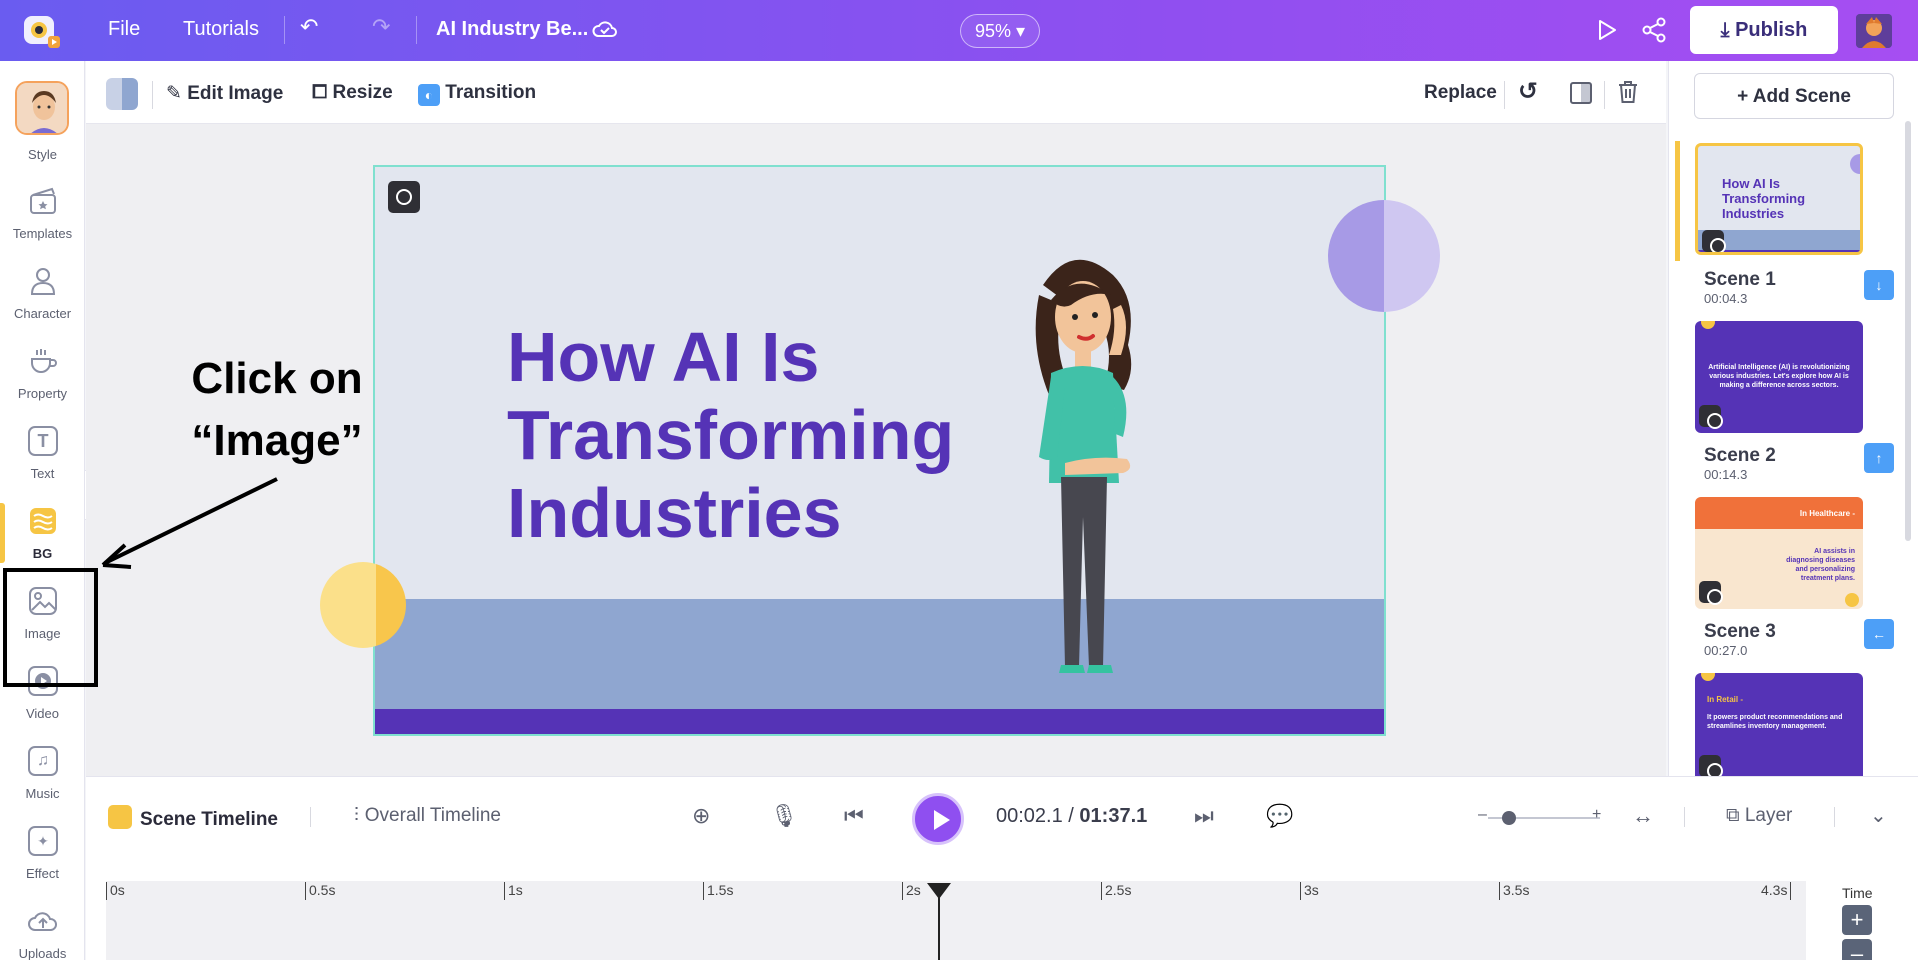  I want to click on redo-icon: ↷, so click(381, 27).